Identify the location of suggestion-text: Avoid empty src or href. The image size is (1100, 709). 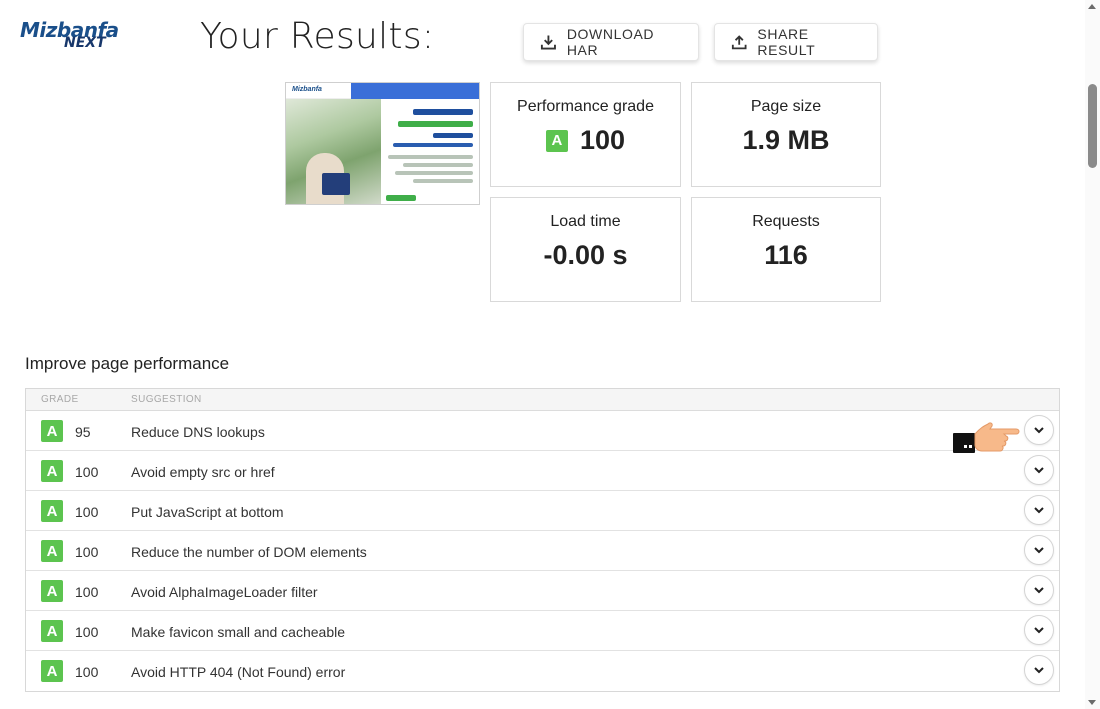
(203, 472).